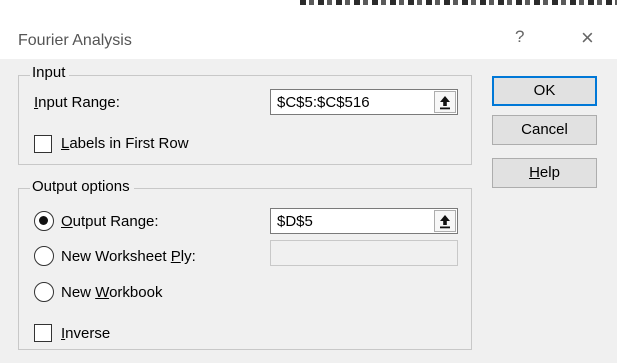 This screenshot has width=617, height=363. What do you see at coordinates (128, 256) in the screenshot?
I see `new-worksheet-label: New Worksheet Ply:` at bounding box center [128, 256].